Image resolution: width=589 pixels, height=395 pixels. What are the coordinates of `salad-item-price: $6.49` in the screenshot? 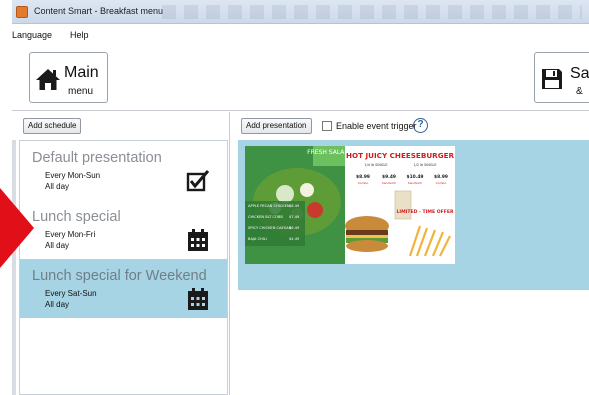 It's located at (294, 228).